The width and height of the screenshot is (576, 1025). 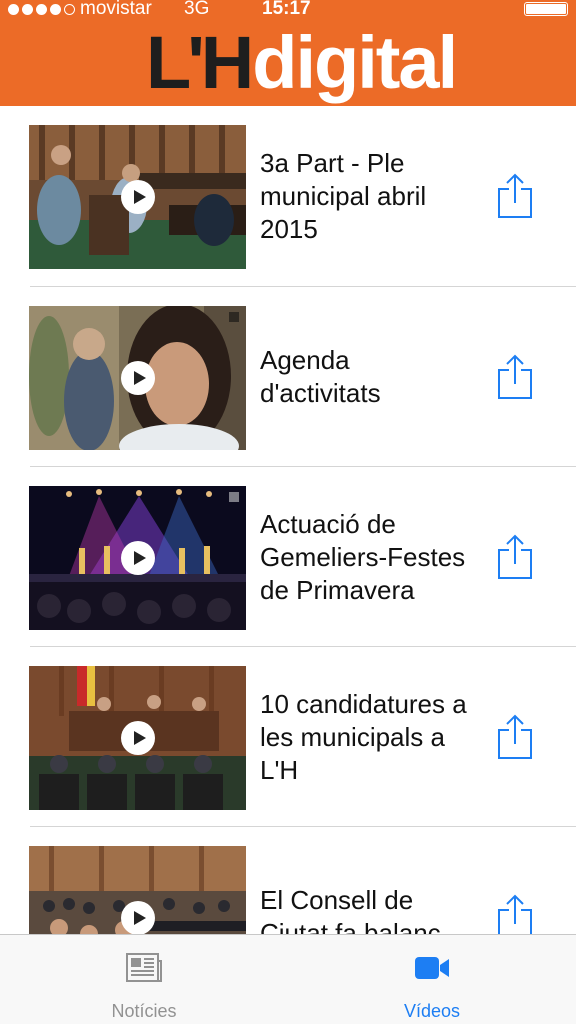 What do you see at coordinates (200, 62) in the screenshot?
I see `logo-lh: L'H` at bounding box center [200, 62].